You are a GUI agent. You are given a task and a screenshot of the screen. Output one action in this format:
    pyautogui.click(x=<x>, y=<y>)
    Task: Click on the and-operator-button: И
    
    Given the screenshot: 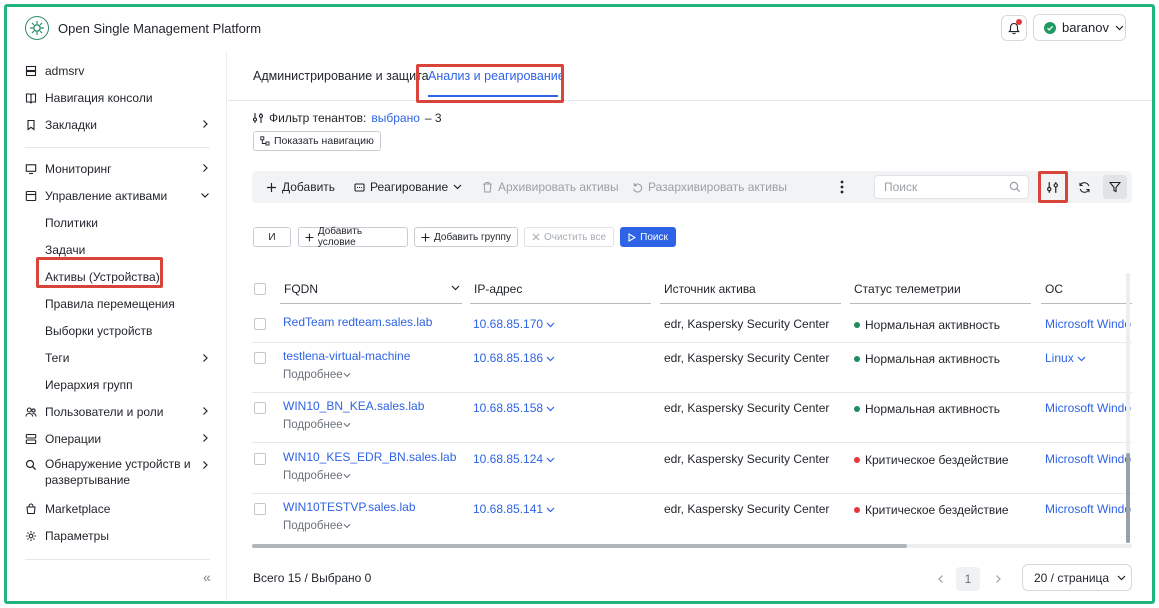 What is the action you would take?
    pyautogui.click(x=272, y=237)
    